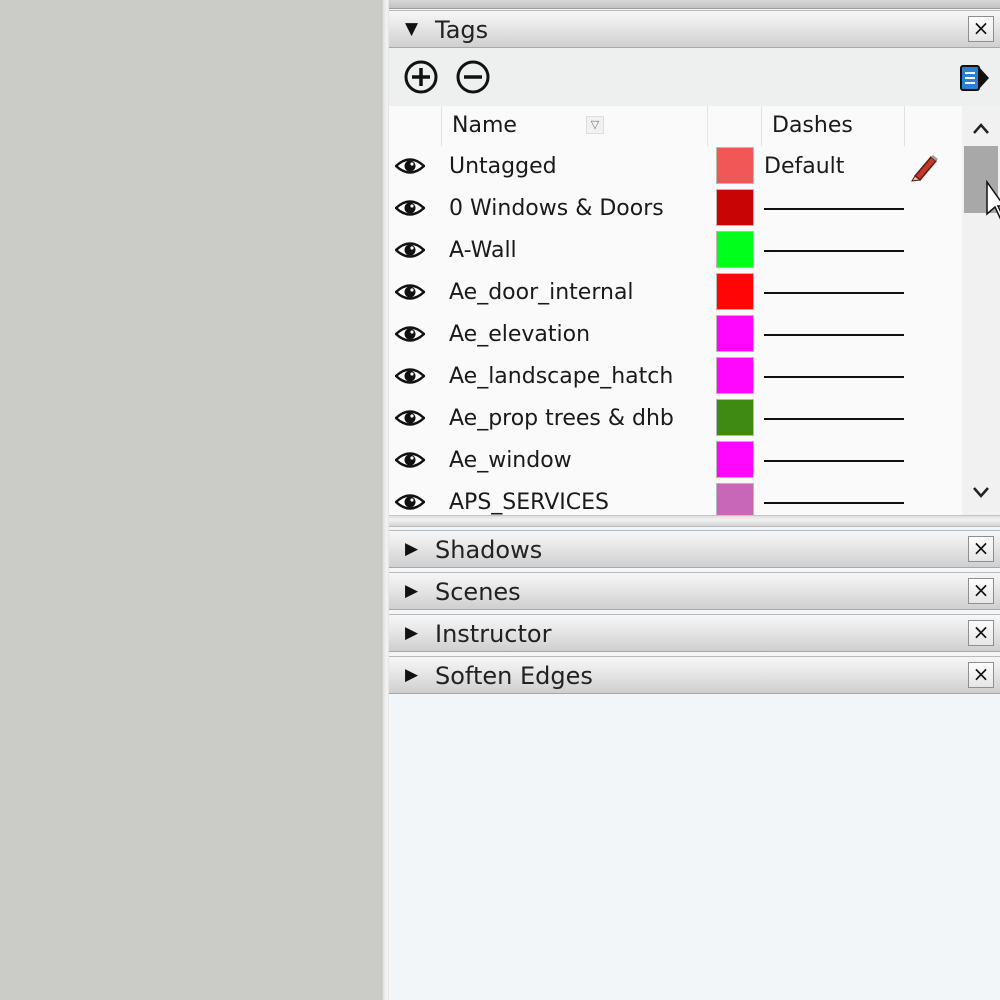 The image size is (1000, 1000). What do you see at coordinates (694, 675) in the screenshot?
I see `soften-edges-panel-header: ▶ Soften Edges ×` at bounding box center [694, 675].